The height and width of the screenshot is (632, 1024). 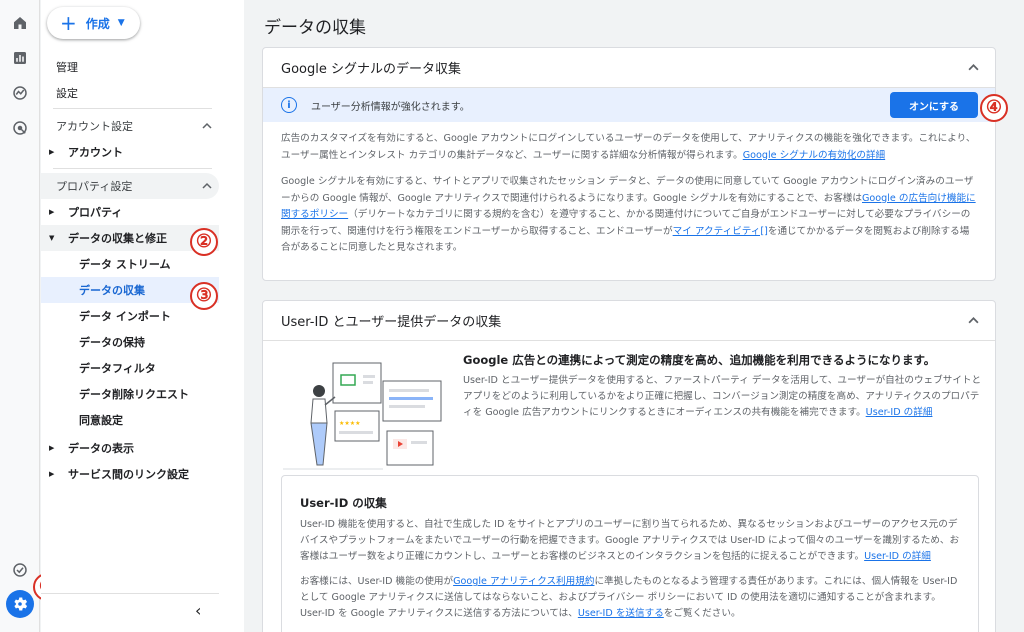 What do you see at coordinates (204, 242) in the screenshot?
I see `marker-2: ②` at bounding box center [204, 242].